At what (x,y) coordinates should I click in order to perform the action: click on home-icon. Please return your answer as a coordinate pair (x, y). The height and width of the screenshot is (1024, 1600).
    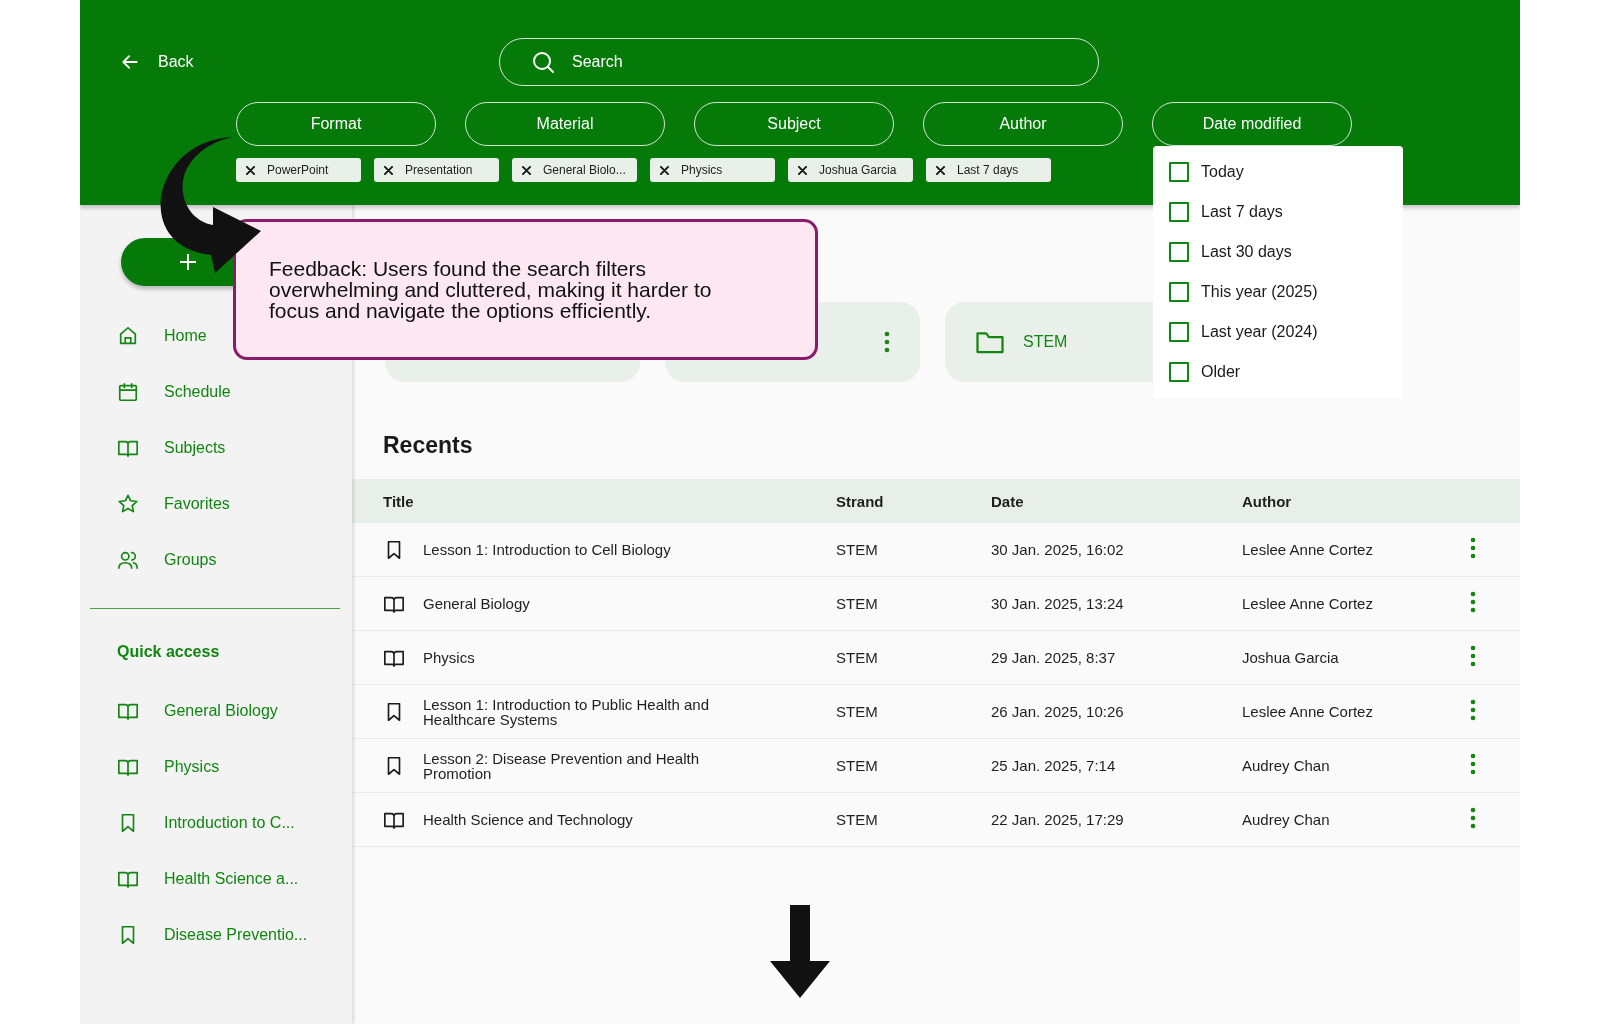
    Looking at the image, I should click on (128, 336).